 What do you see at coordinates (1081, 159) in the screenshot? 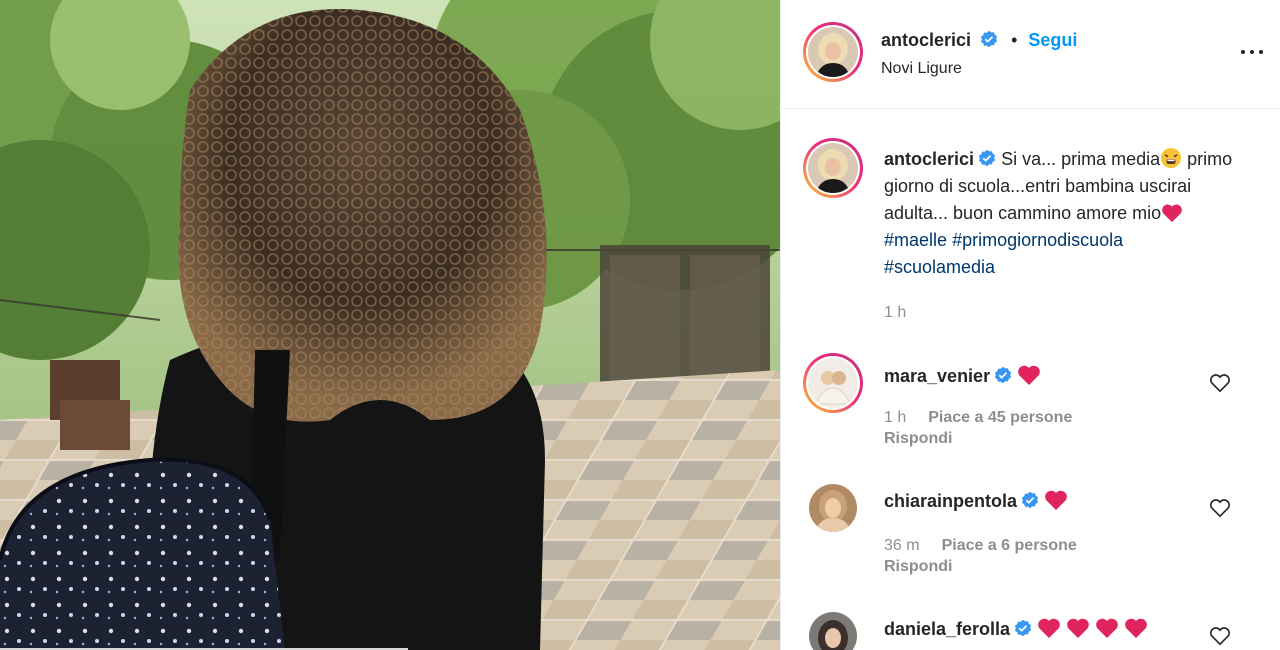
I see `caption-body-1: Si va... prima media` at bounding box center [1081, 159].